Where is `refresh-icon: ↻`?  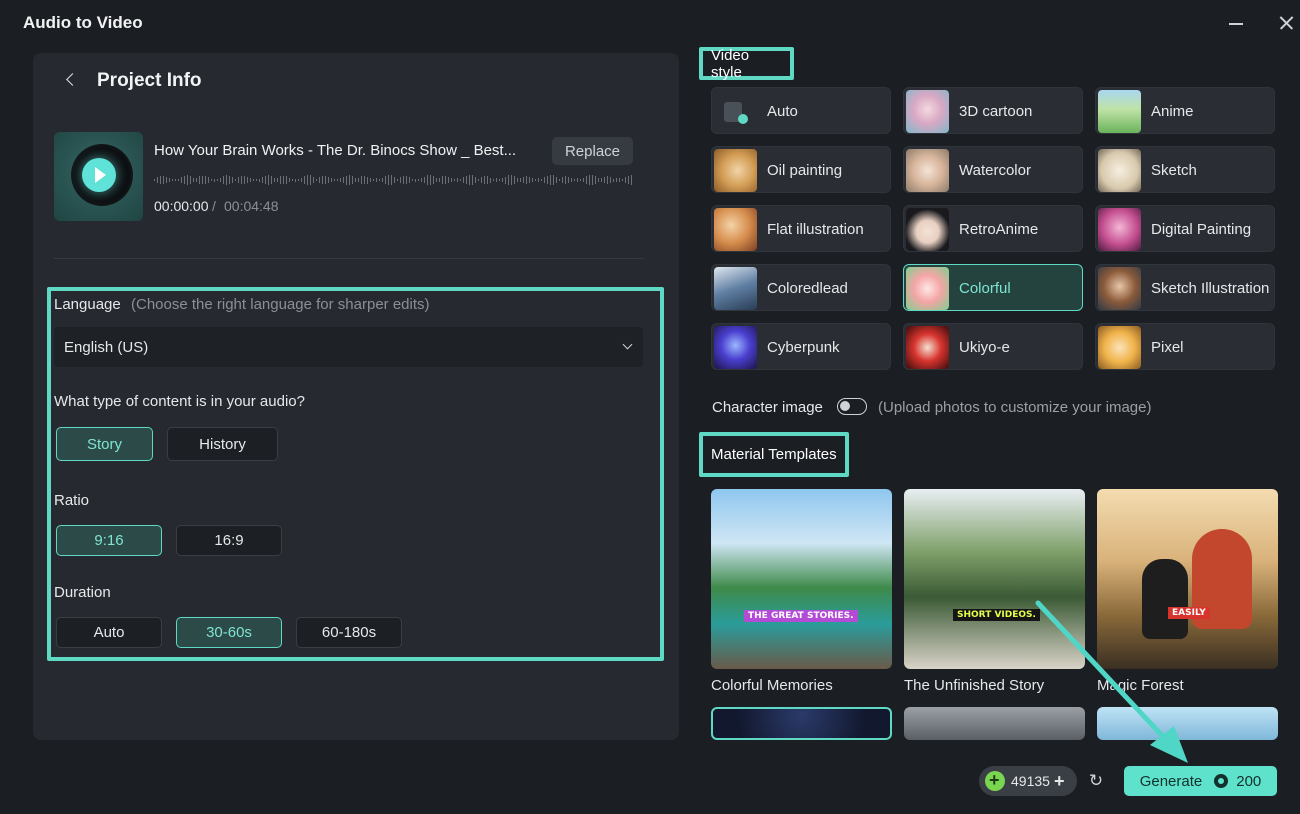 refresh-icon: ↻ is located at coordinates (1096, 781).